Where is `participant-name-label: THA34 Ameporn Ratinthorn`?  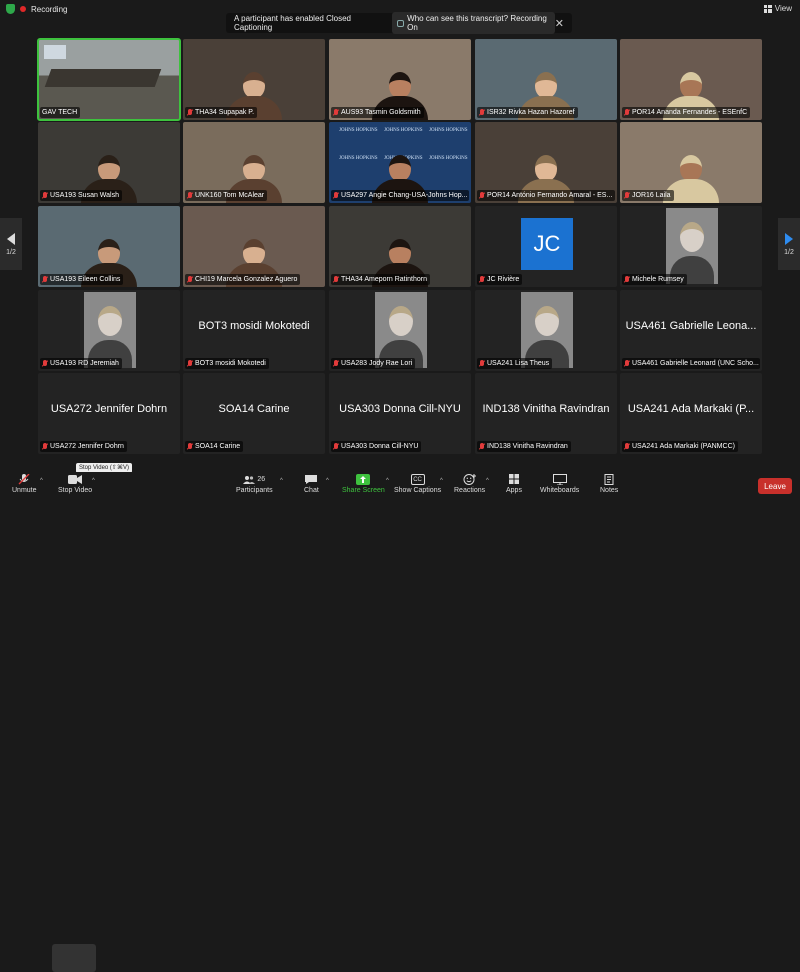
participant-name-label: THA34 Ameporn Ratinthorn is located at coordinates (380, 279).